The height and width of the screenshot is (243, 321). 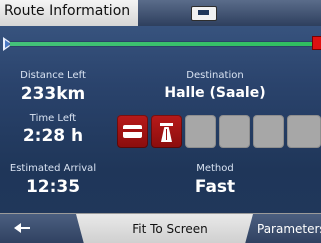 I want to click on route-type-motorway-tile, so click(x=166, y=131).